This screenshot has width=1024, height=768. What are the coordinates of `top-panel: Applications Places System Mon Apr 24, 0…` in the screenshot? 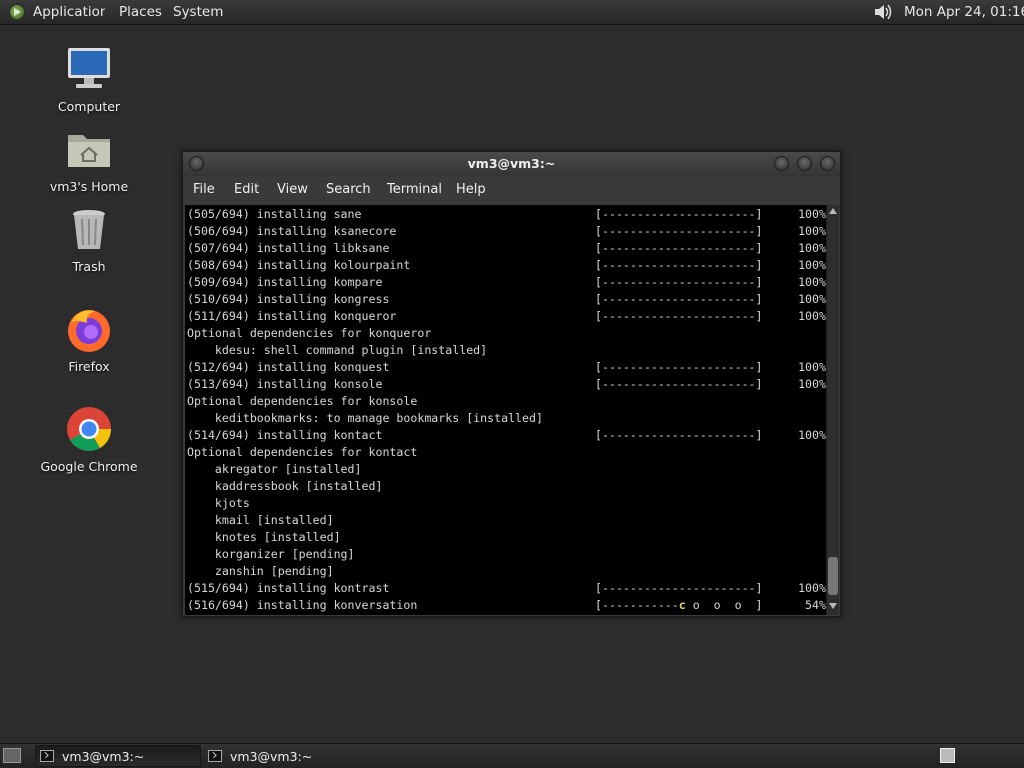 It's located at (512, 12).